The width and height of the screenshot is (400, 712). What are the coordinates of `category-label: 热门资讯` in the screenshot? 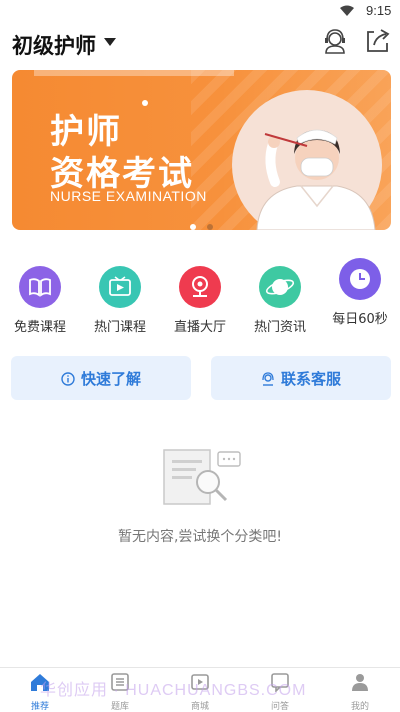 It's located at (279, 327).